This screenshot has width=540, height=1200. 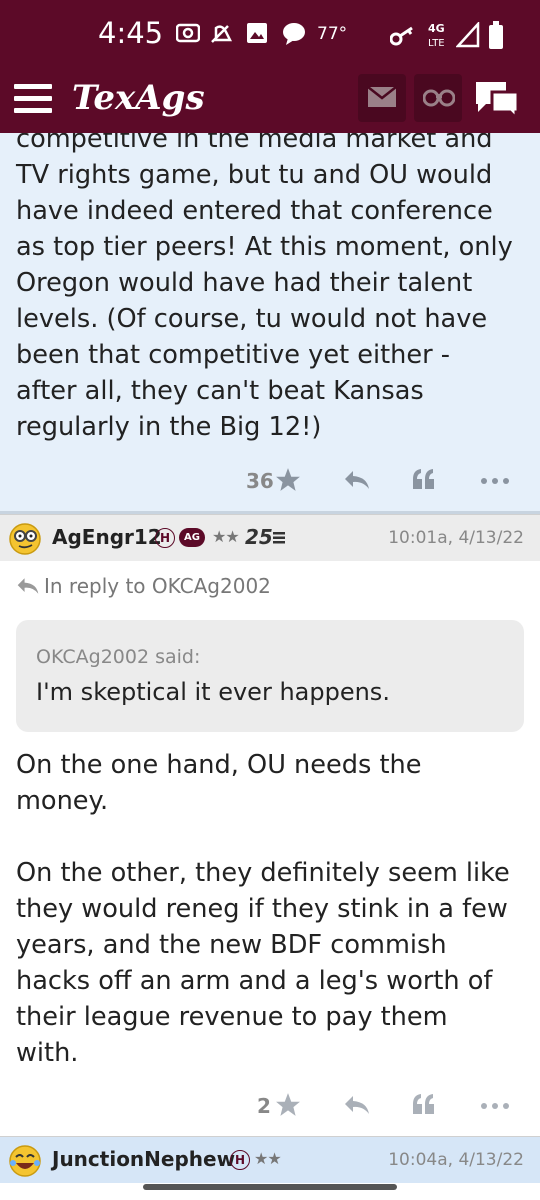 I want to click on post-2-h-badge: H, so click(x=165, y=538).